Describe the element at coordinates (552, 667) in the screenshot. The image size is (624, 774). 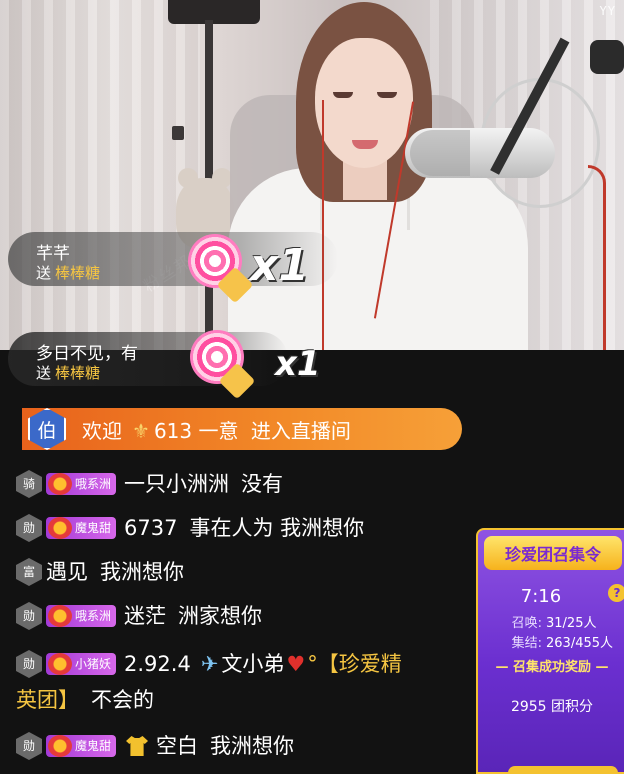
I see `rally-reward: — 召集成功奖励 —` at that location.